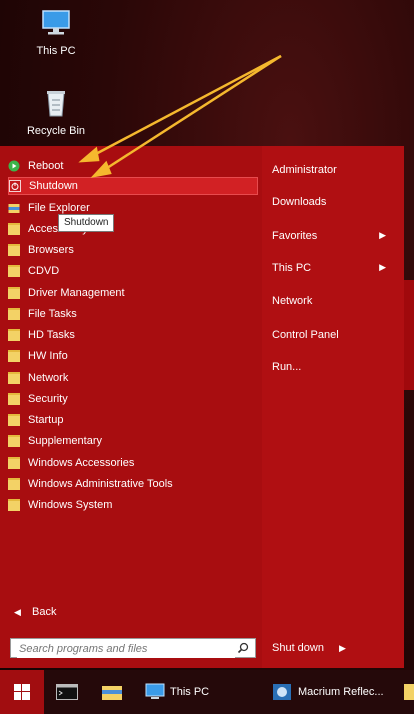  I want to click on menu-item-label: Driver Management, so click(76, 293).